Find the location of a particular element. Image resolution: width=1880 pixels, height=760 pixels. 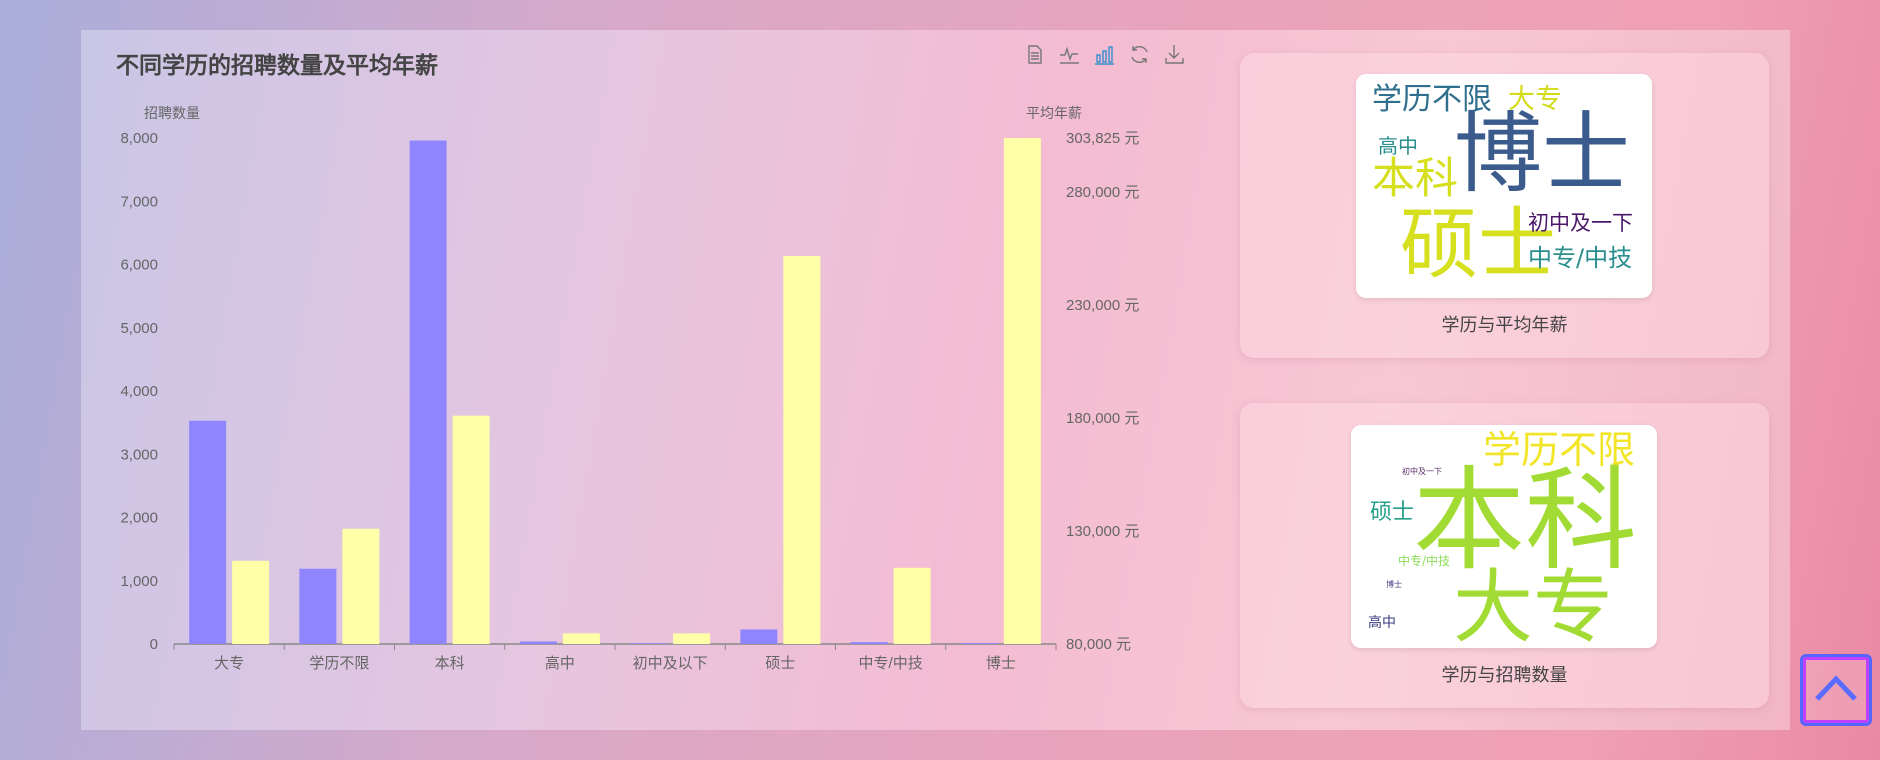

left-tick-label: 2,000 is located at coordinates (139, 518).